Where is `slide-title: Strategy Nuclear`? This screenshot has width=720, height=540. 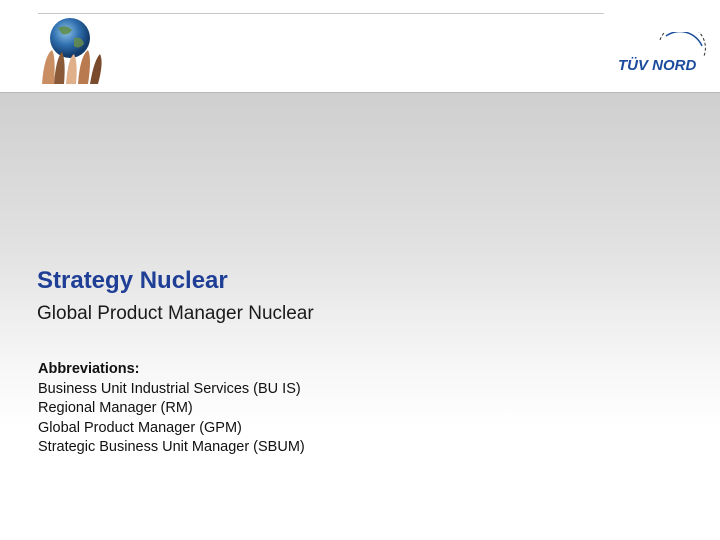 slide-title: Strategy Nuclear is located at coordinates (132, 280).